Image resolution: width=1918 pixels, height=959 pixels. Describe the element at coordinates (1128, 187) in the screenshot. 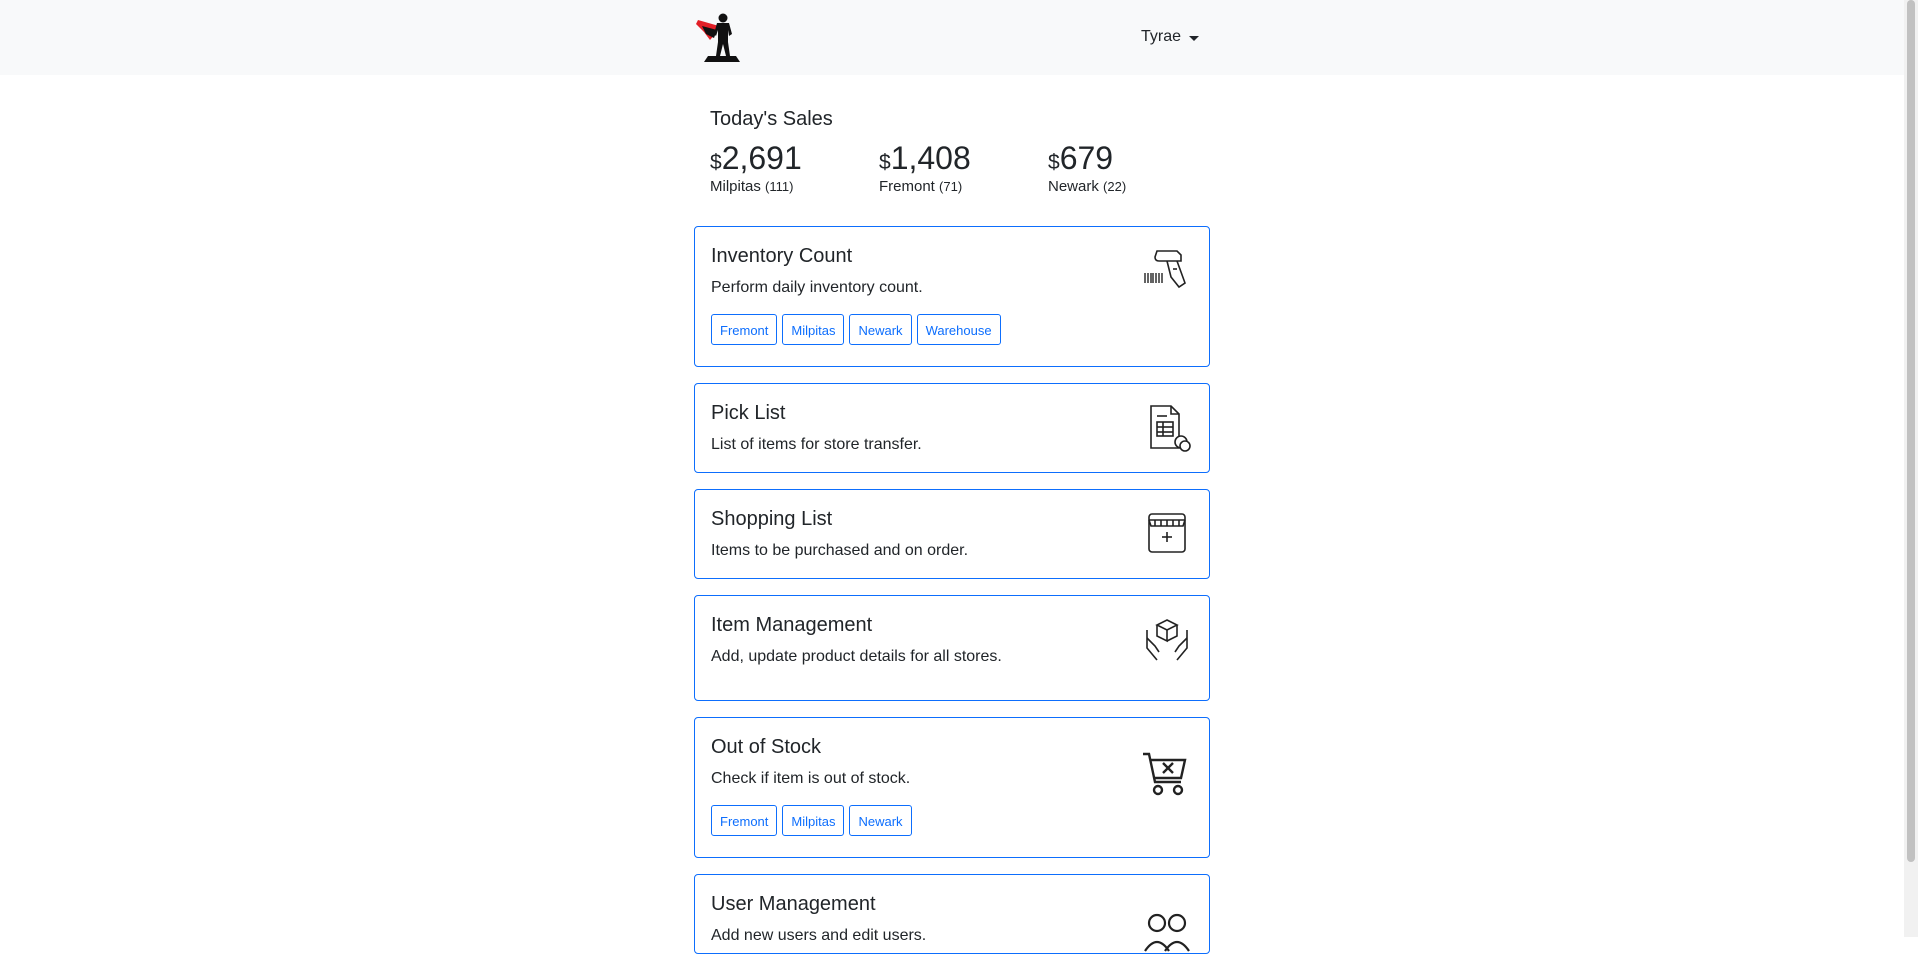

I see `sales-store-label: Newark (22)` at that location.